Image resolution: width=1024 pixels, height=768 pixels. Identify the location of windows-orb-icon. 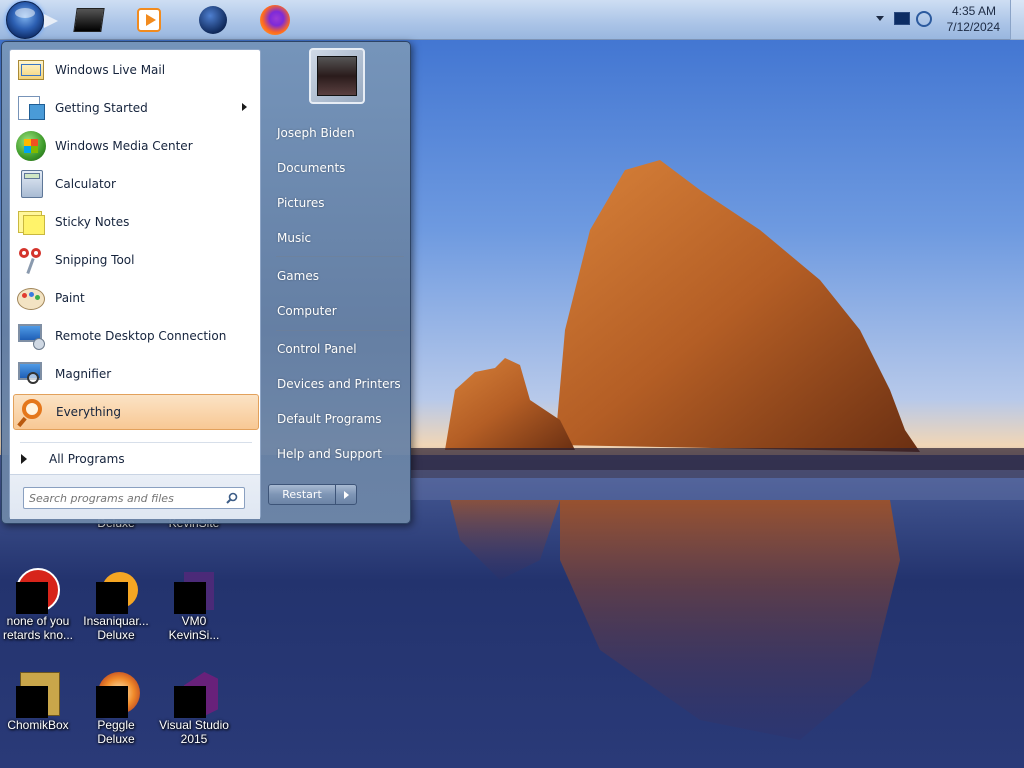
(25, 13).